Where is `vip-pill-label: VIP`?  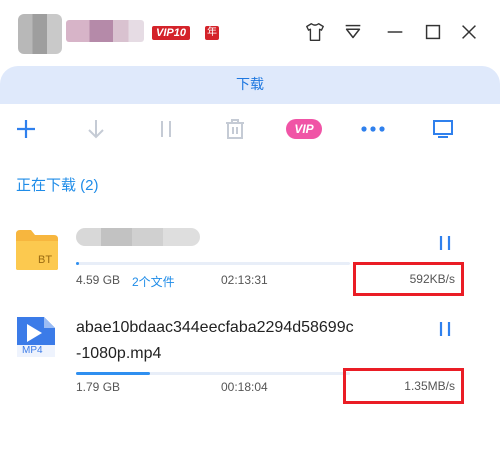 vip-pill-label: VIP is located at coordinates (304, 129).